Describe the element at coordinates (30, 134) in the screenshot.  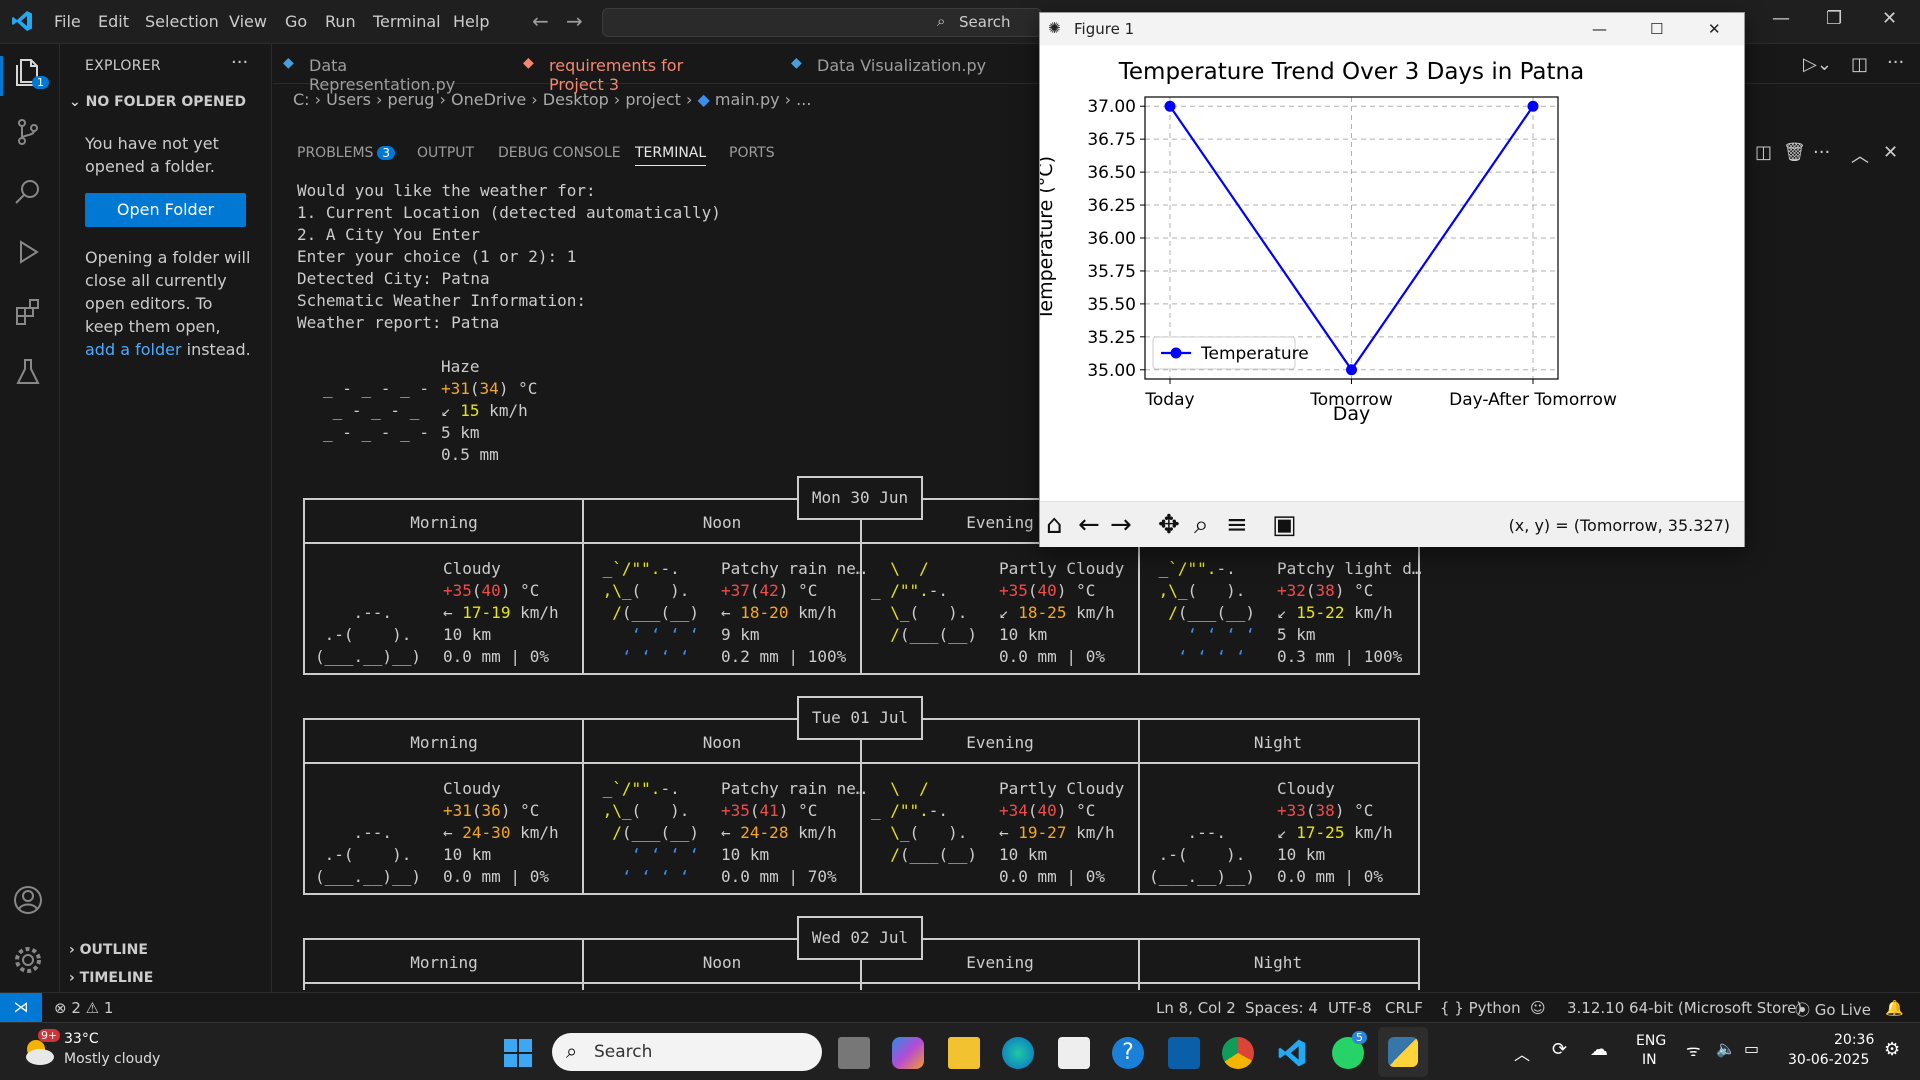
I see `source-control-icon` at that location.